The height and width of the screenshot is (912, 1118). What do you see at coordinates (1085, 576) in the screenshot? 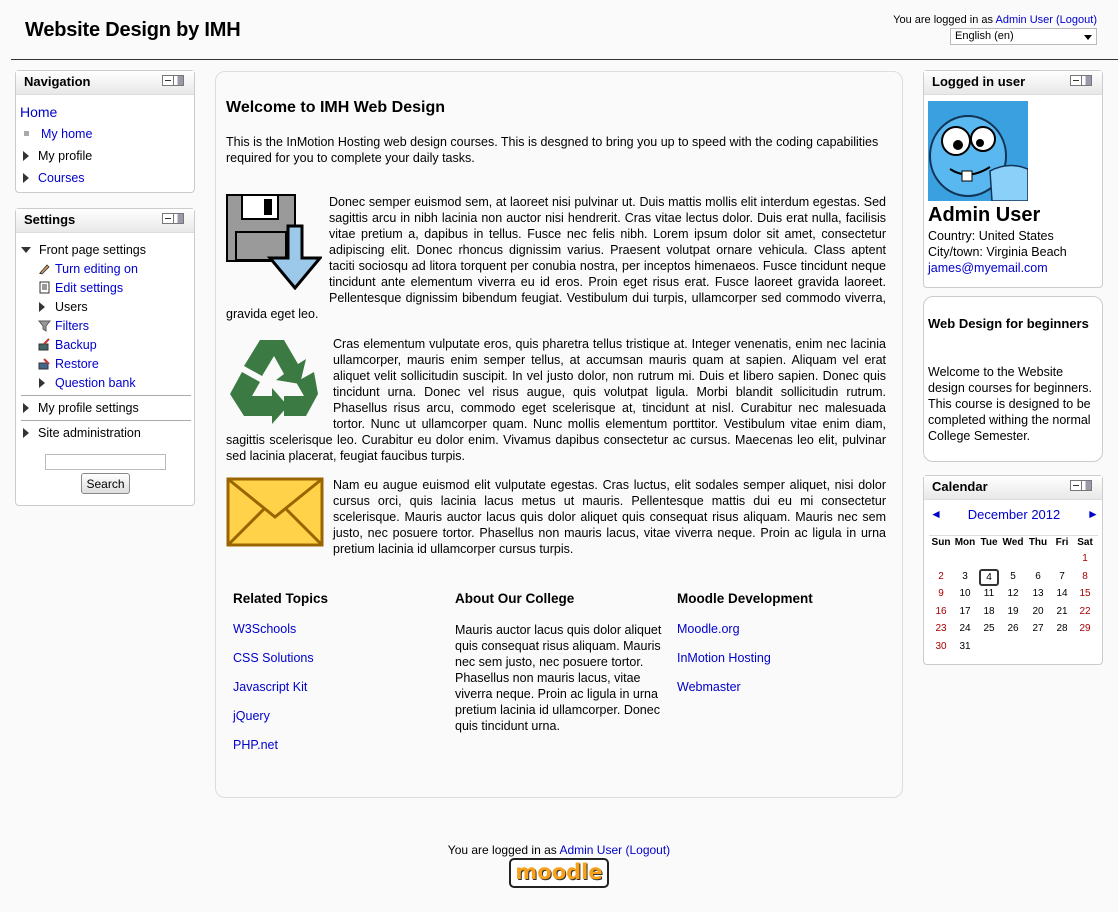
I see `calendar-day: 8` at bounding box center [1085, 576].